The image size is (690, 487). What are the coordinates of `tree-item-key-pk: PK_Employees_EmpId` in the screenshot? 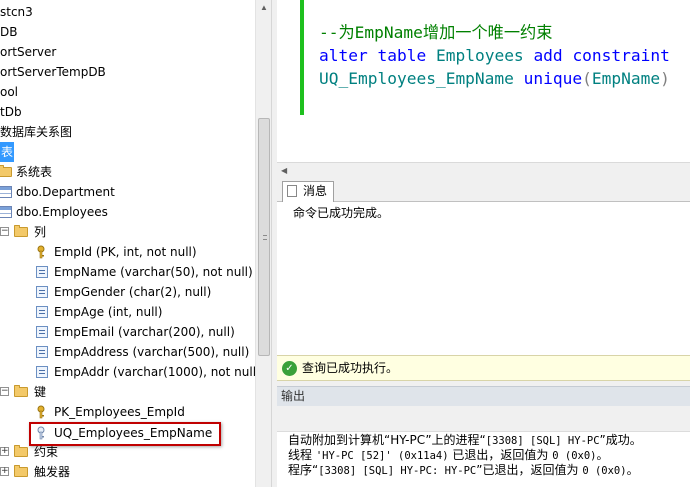 It's located at (125, 412).